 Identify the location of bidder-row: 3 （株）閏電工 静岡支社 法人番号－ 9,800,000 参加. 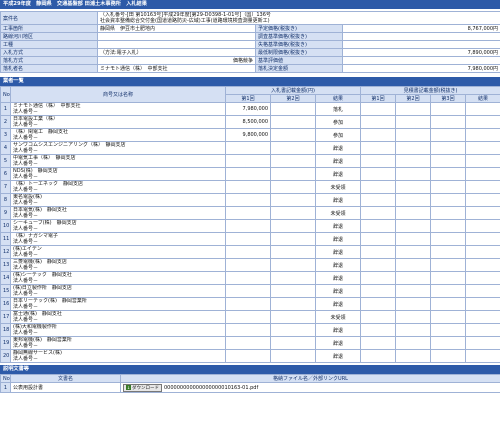
(250, 135).